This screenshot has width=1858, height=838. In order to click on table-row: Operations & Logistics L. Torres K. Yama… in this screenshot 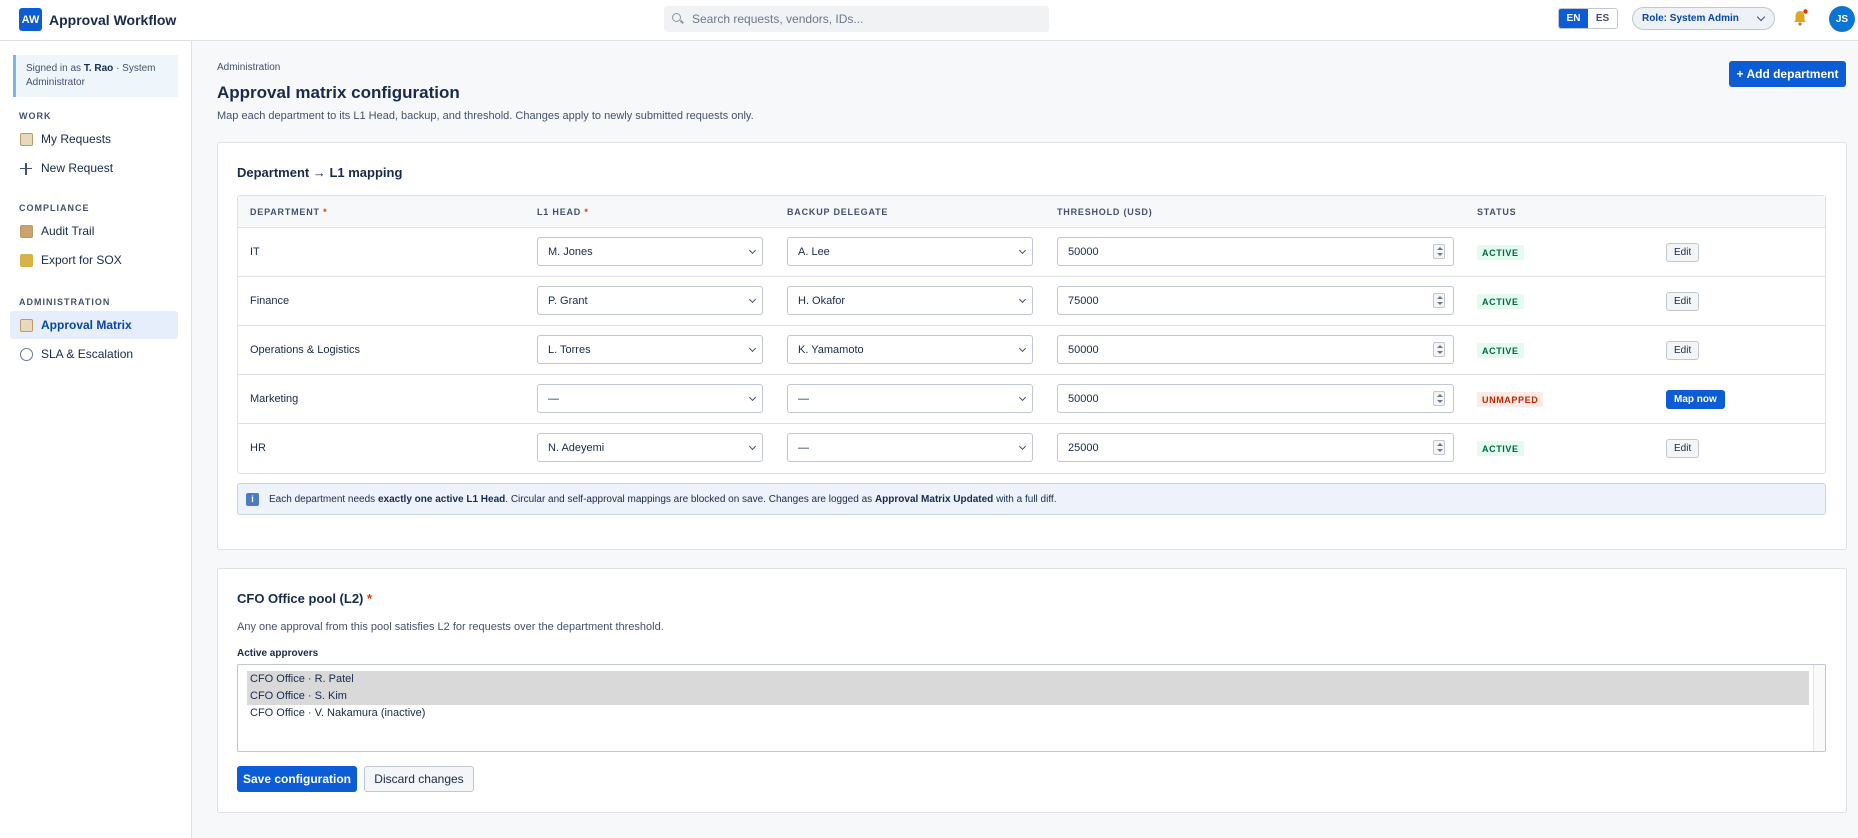, I will do `click(1031, 350)`.